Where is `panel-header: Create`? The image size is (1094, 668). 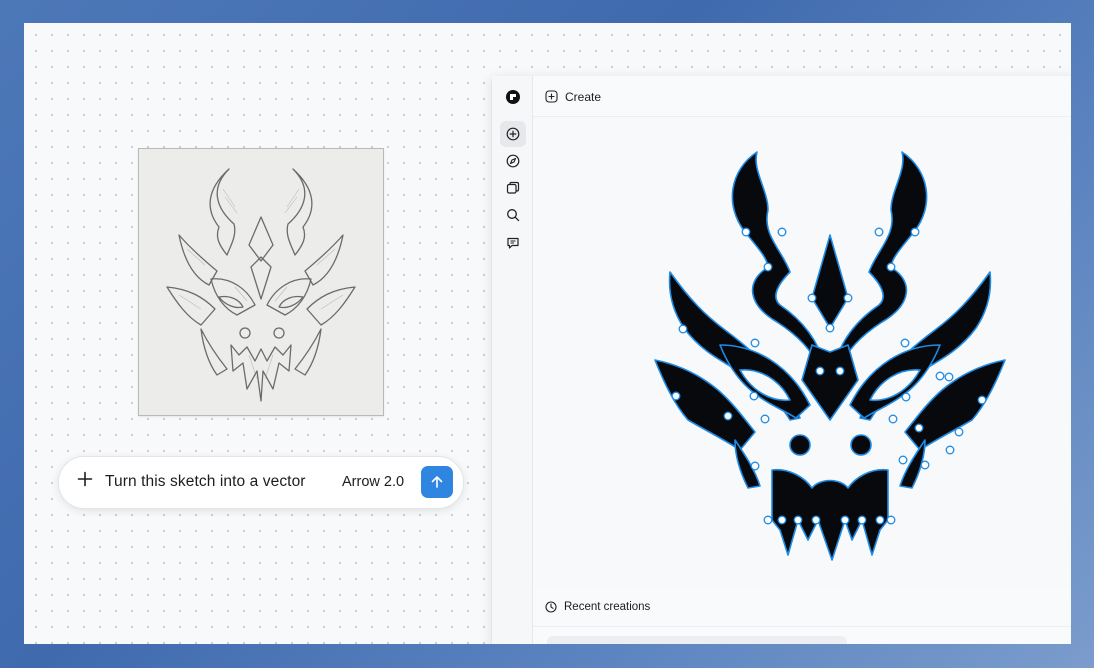 panel-header: Create is located at coordinates (802, 96).